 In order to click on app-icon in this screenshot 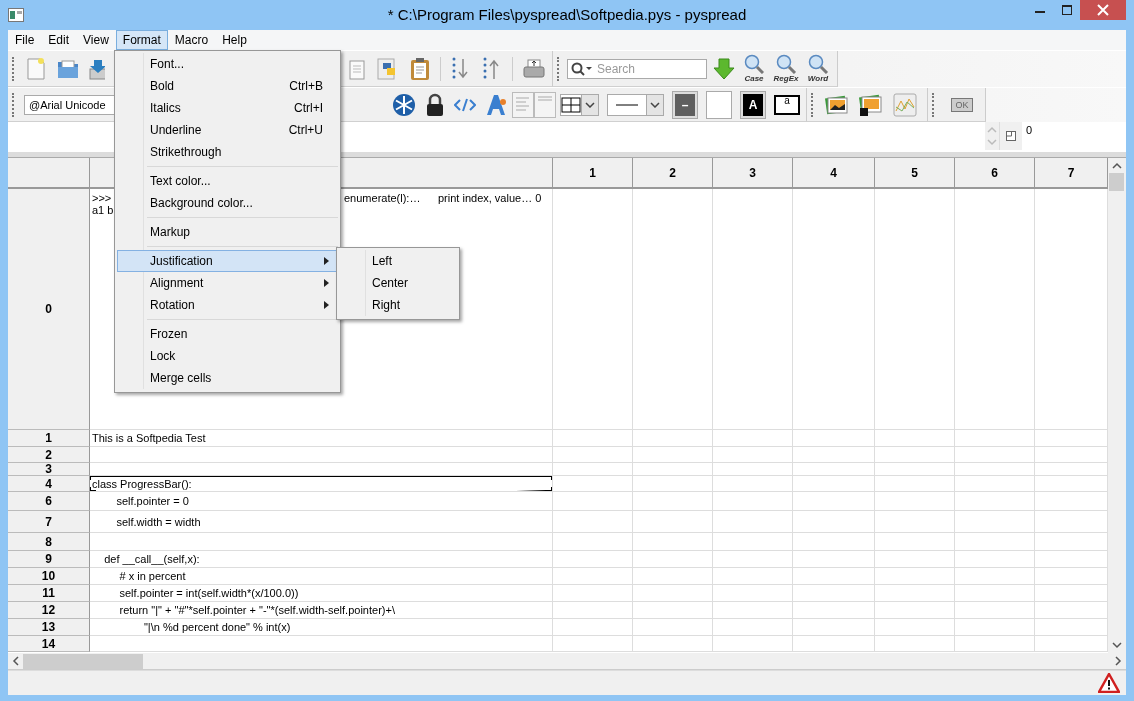, I will do `click(16, 15)`.